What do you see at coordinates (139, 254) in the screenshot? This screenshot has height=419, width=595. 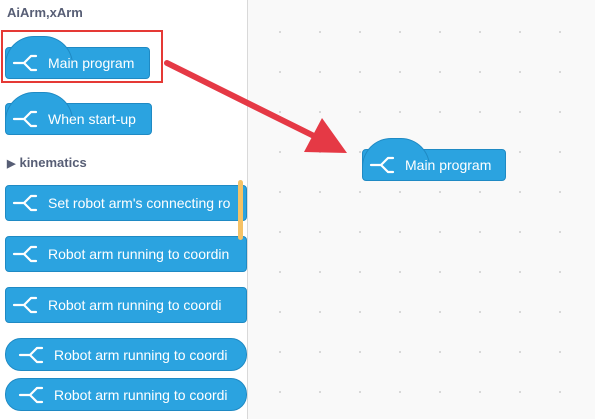 I see `block-label: Robot arm running to coordin` at bounding box center [139, 254].